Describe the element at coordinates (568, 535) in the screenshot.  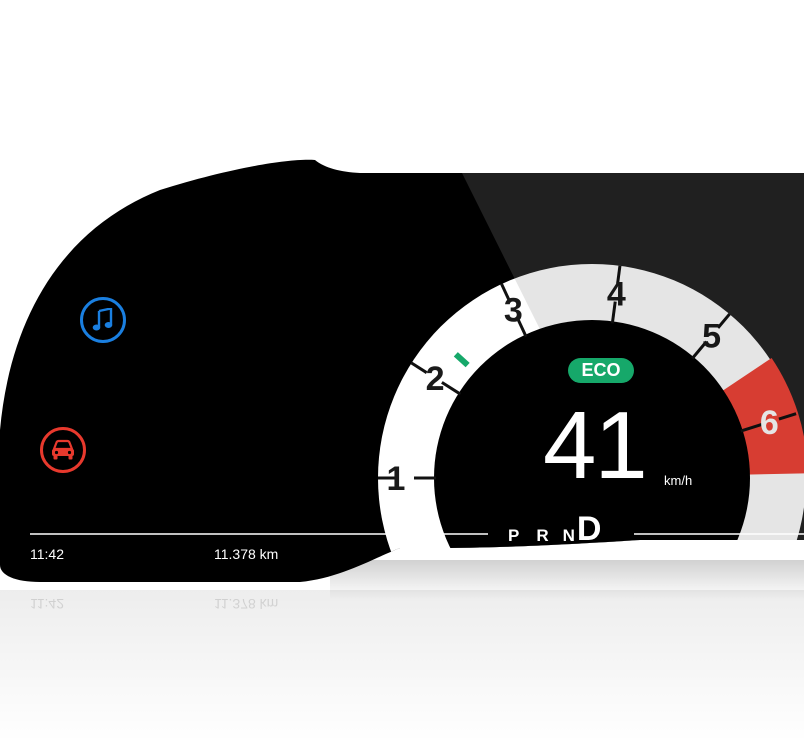
I see `gear-neutral: N` at that location.